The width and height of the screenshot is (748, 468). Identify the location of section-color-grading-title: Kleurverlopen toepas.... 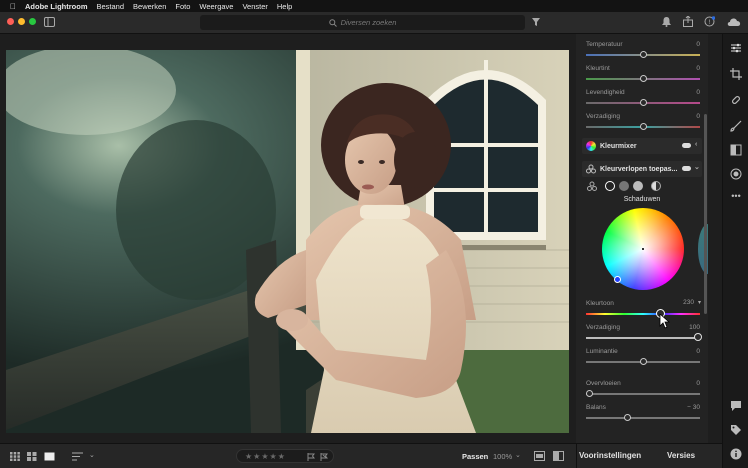
(639, 169).